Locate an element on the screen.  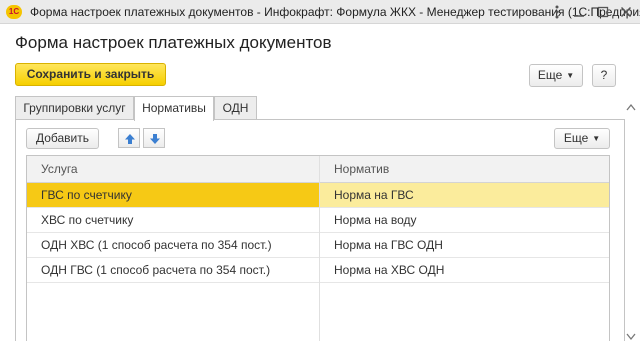
cell-service: ОДН ГВС (1 способ расчета по 354 пост.) is located at coordinates (173, 270).